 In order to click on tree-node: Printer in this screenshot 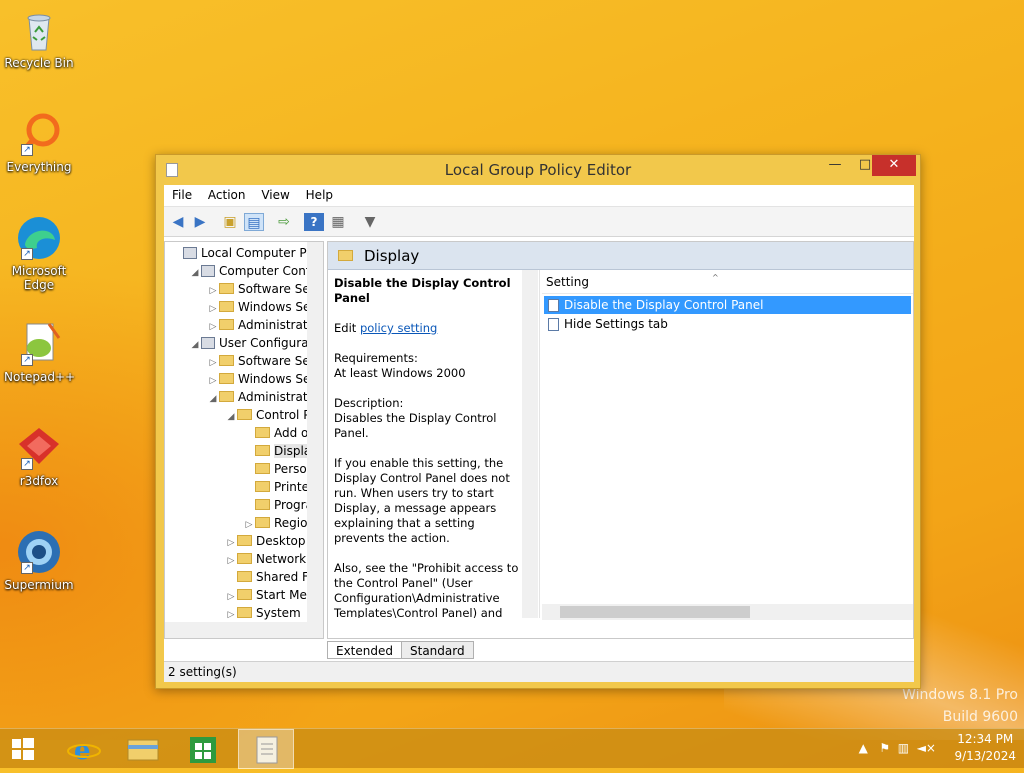, I will do `click(278, 487)`.